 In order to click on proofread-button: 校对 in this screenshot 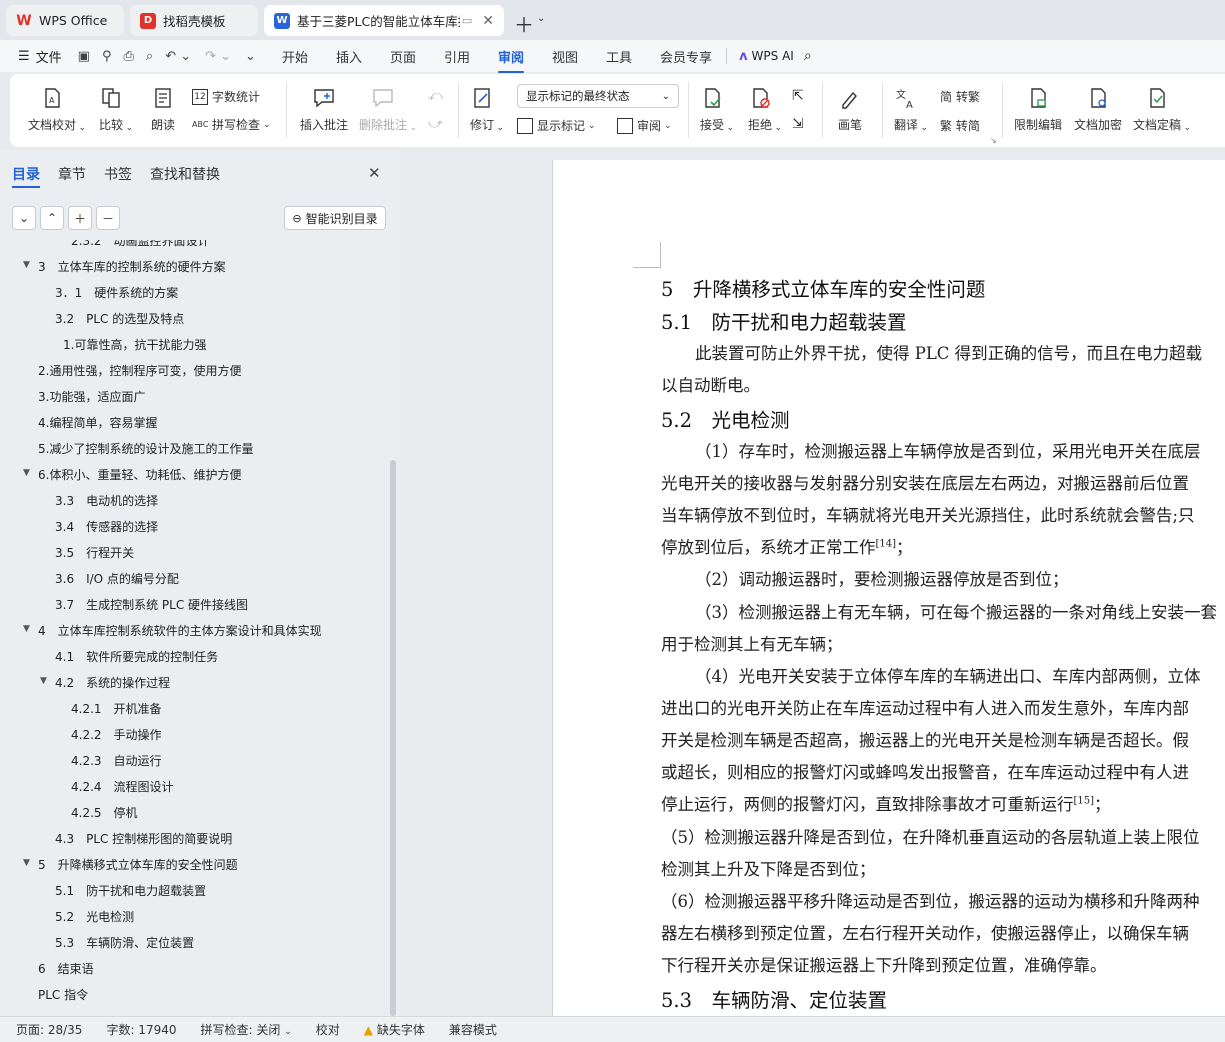, I will do `click(328, 1029)`.